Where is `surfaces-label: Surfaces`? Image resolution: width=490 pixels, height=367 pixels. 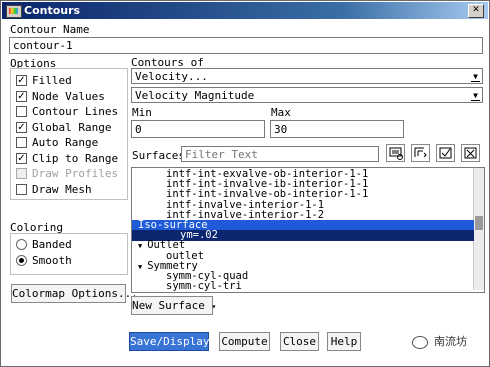
surfaces-label: Surfaces is located at coordinates (158, 155).